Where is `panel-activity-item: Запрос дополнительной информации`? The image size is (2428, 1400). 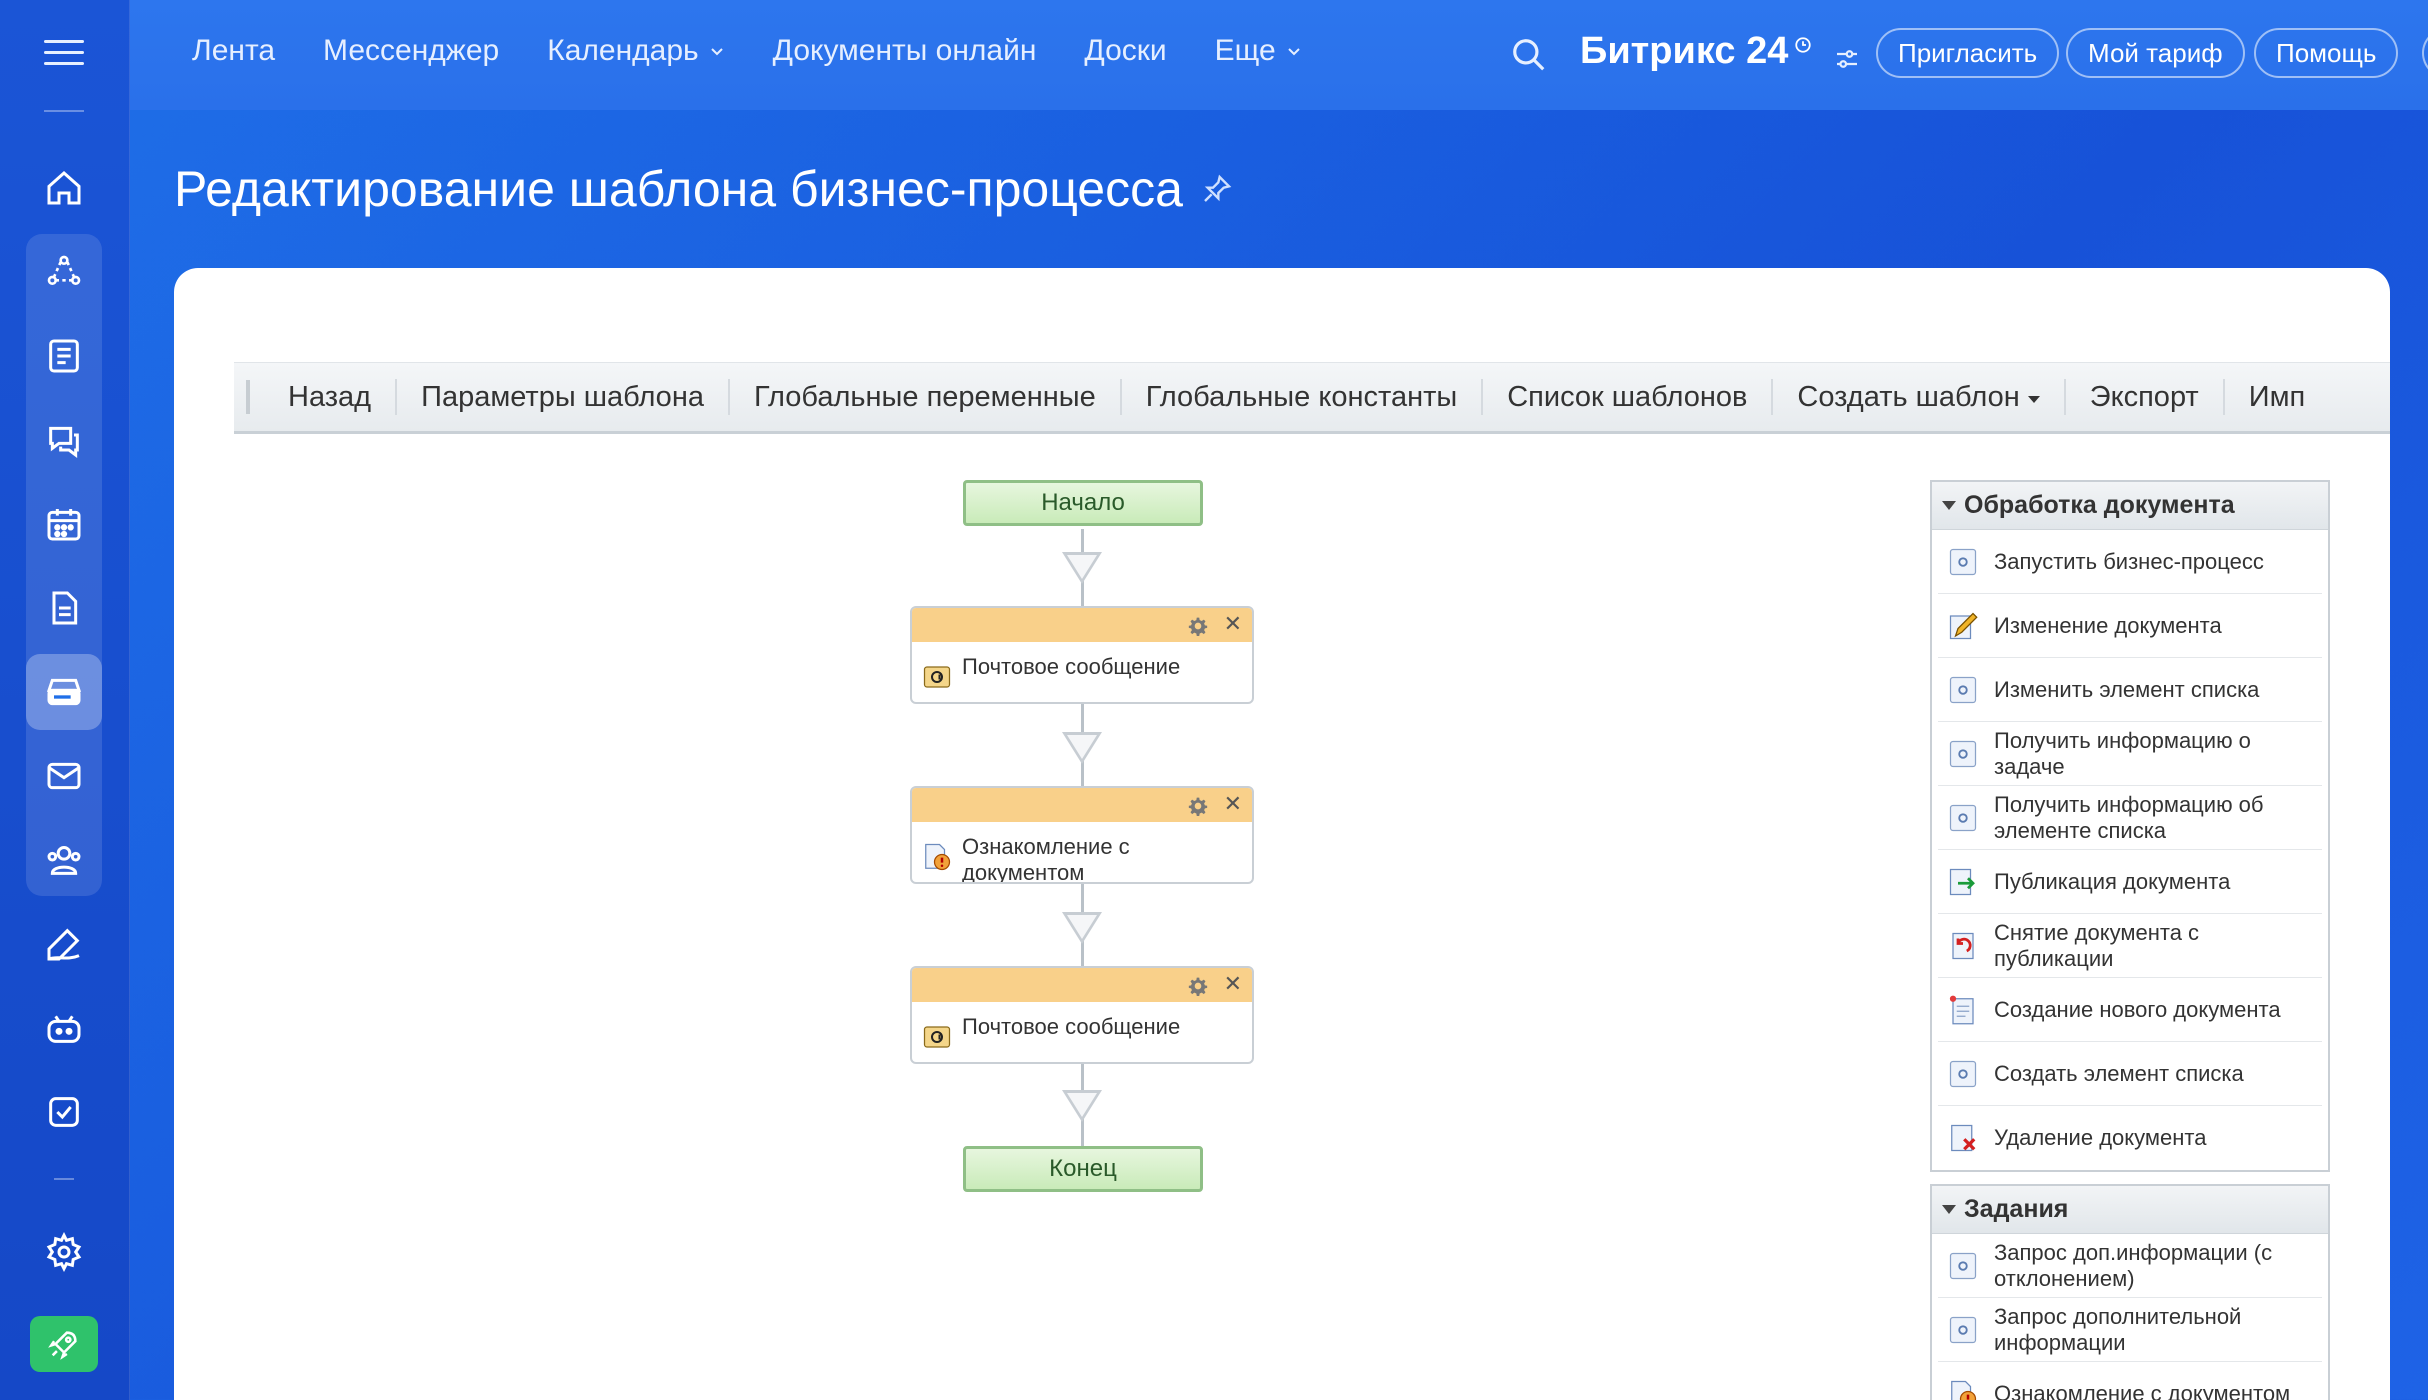 panel-activity-item: Запрос дополнительной информации is located at coordinates (2130, 1330).